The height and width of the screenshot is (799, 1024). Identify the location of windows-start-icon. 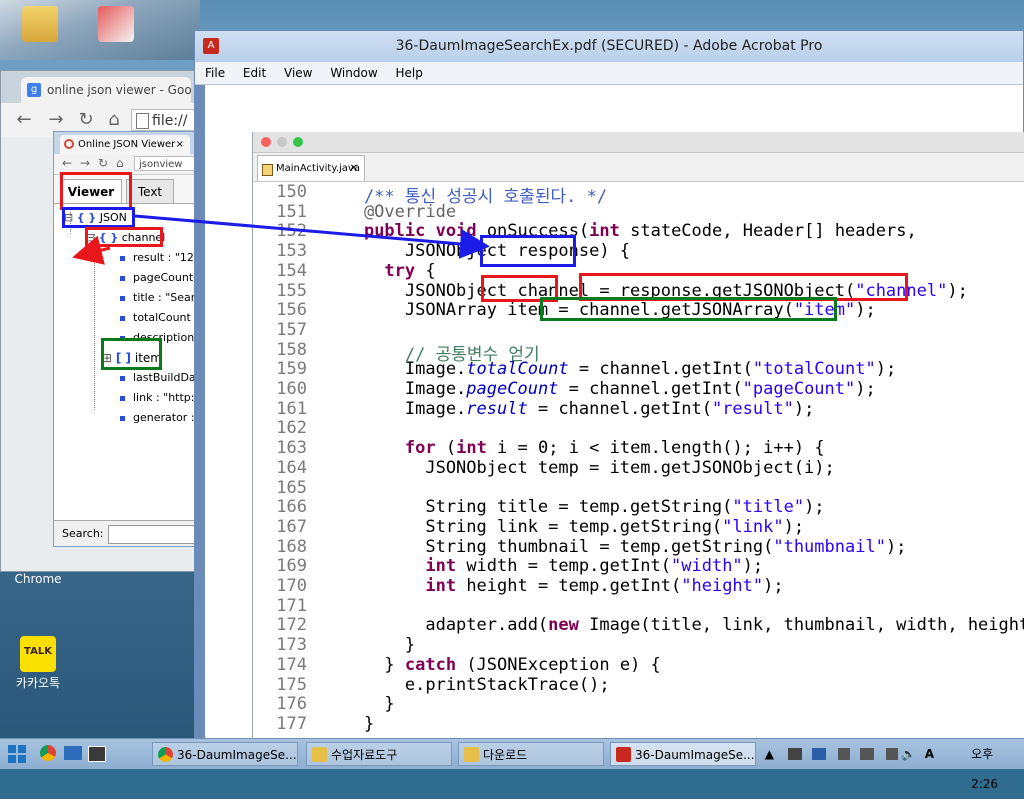
(17, 754).